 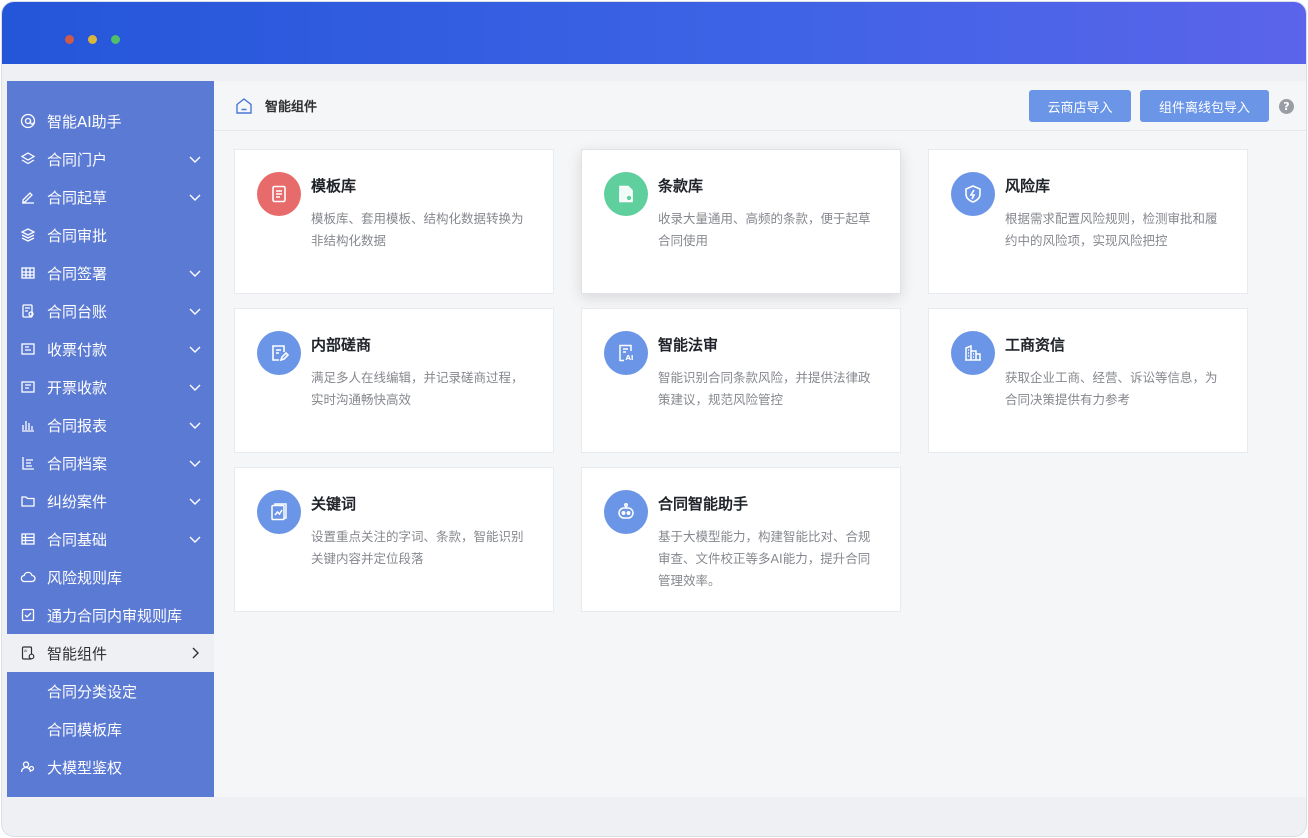 I want to click on cloud-store-import-button: 云商店导入, so click(x=1080, y=106).